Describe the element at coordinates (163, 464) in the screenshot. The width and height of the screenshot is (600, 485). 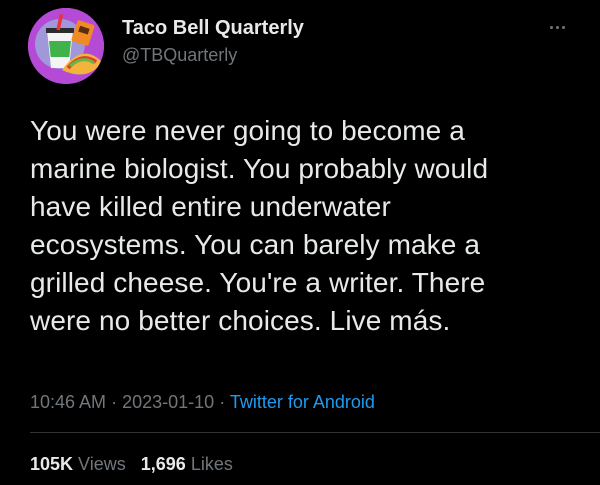
I see `likes-count: 1,696` at that location.